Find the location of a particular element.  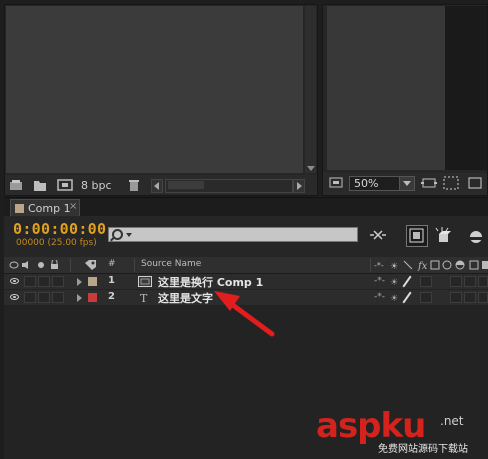

scroll-left-button is located at coordinates (157, 186).